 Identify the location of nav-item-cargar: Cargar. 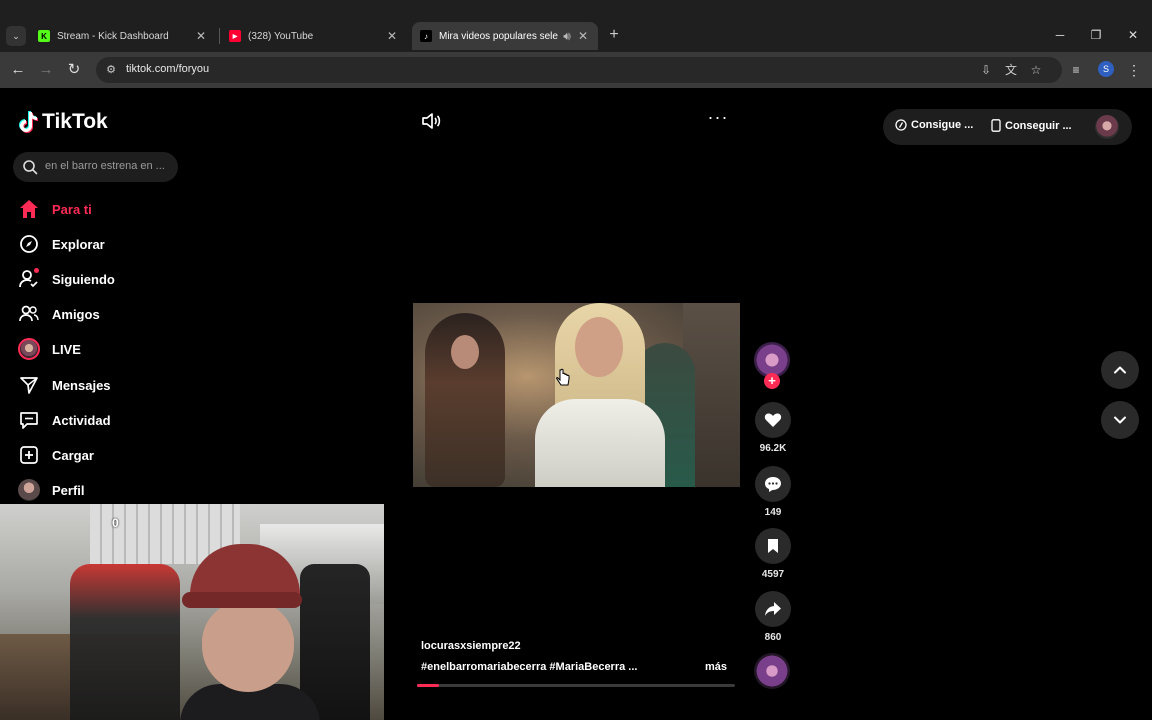
(56, 455).